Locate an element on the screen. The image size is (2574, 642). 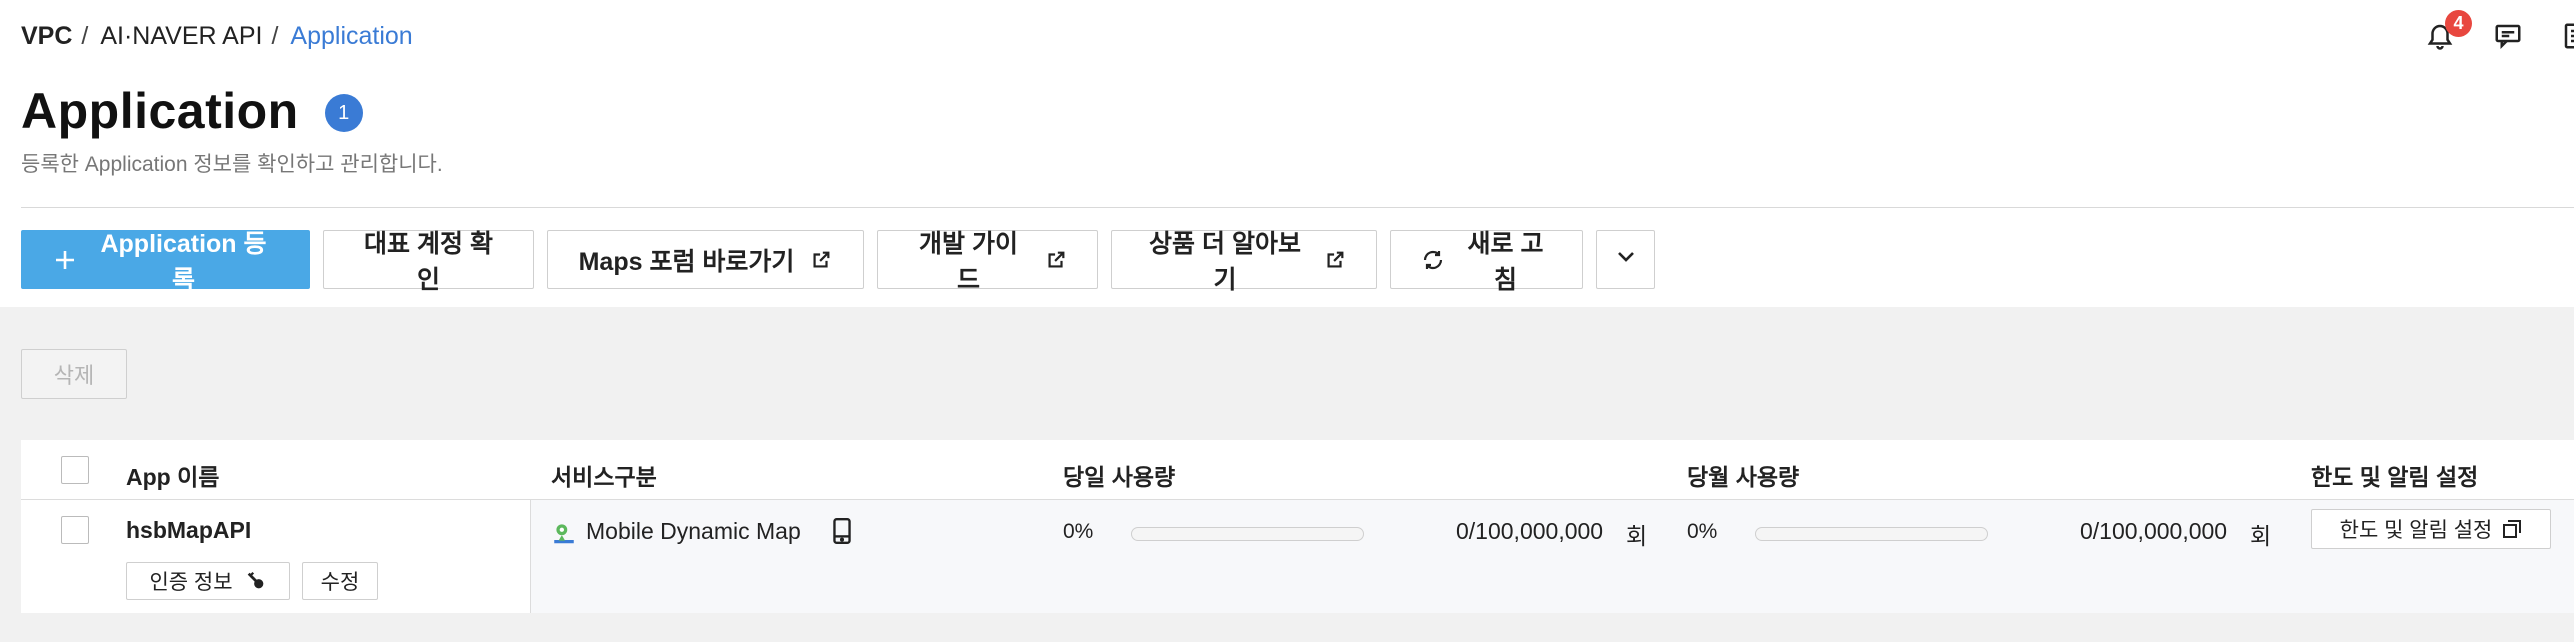
auth-info-button: 인증 정보 is located at coordinates (208, 581).